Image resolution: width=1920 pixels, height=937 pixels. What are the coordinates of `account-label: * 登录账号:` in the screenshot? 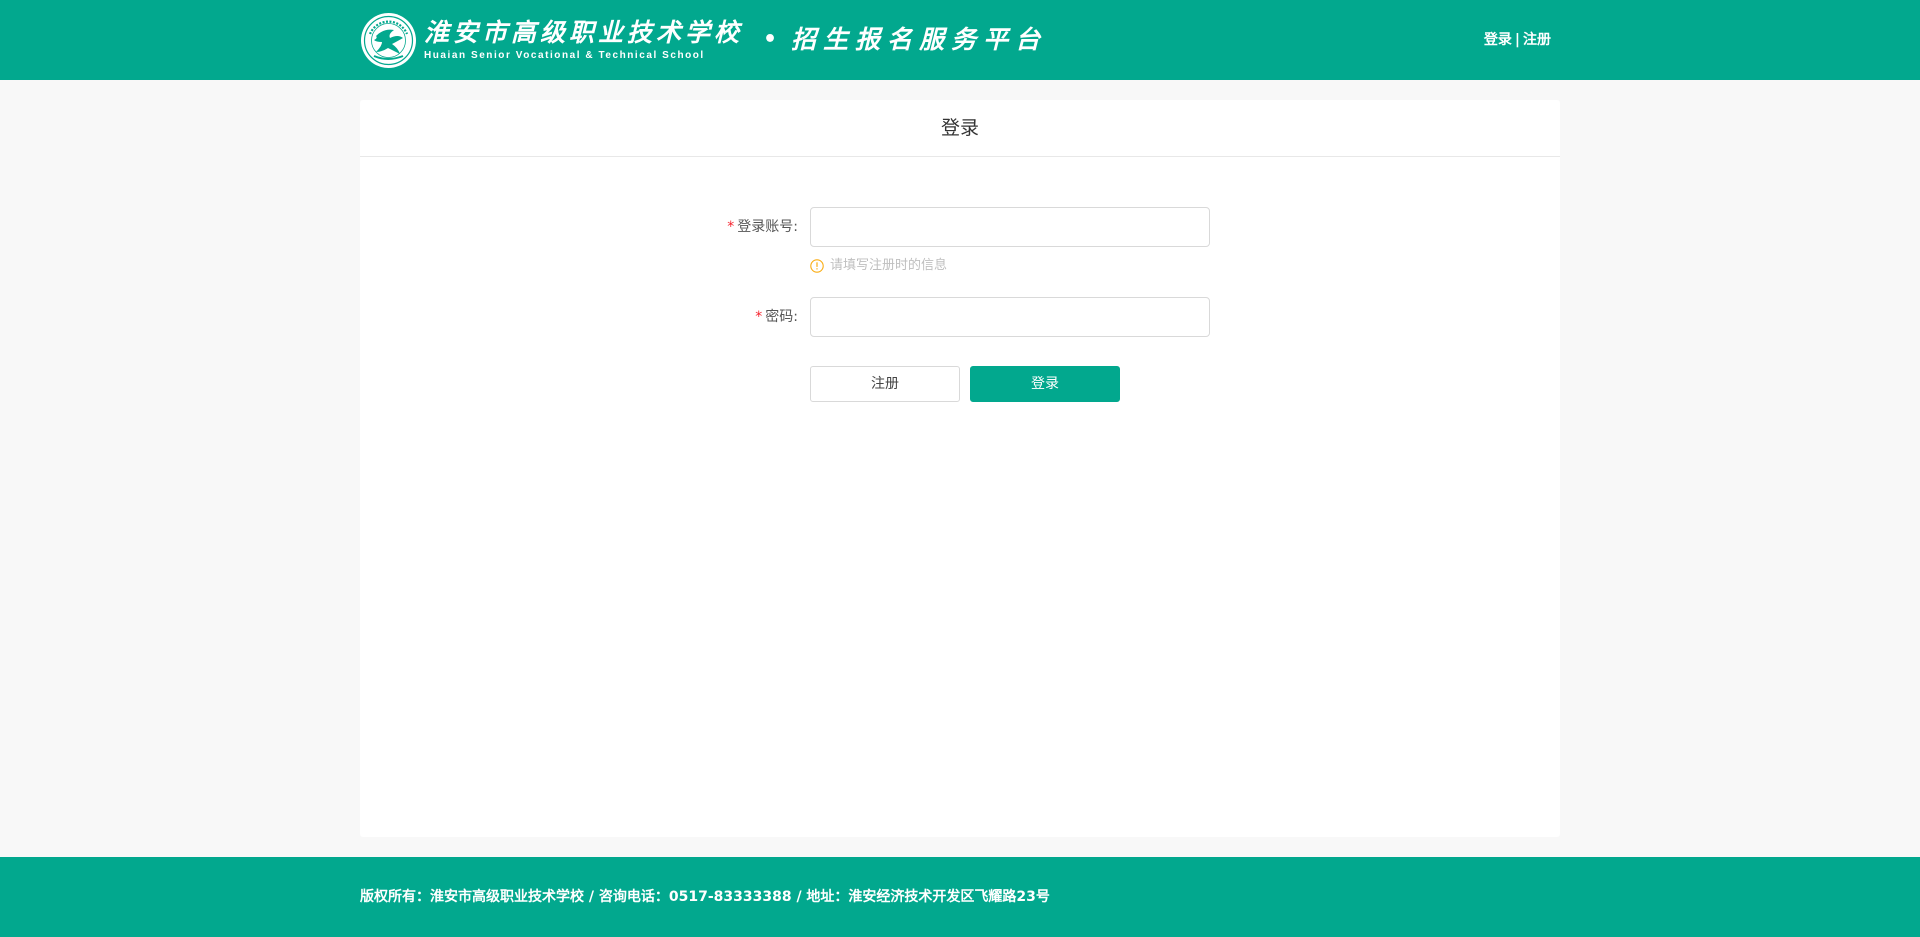 It's located at (762, 227).